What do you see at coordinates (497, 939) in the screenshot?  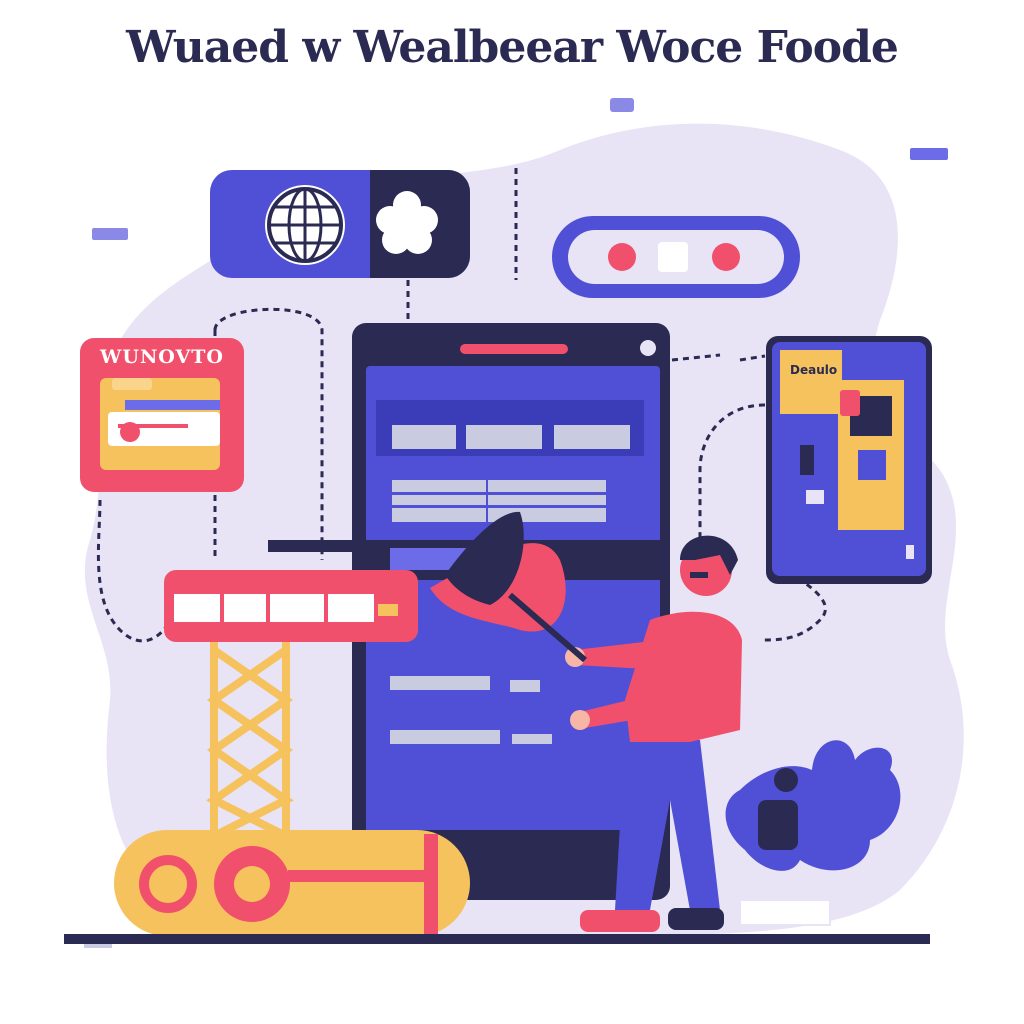 I see `floor-line` at bounding box center [497, 939].